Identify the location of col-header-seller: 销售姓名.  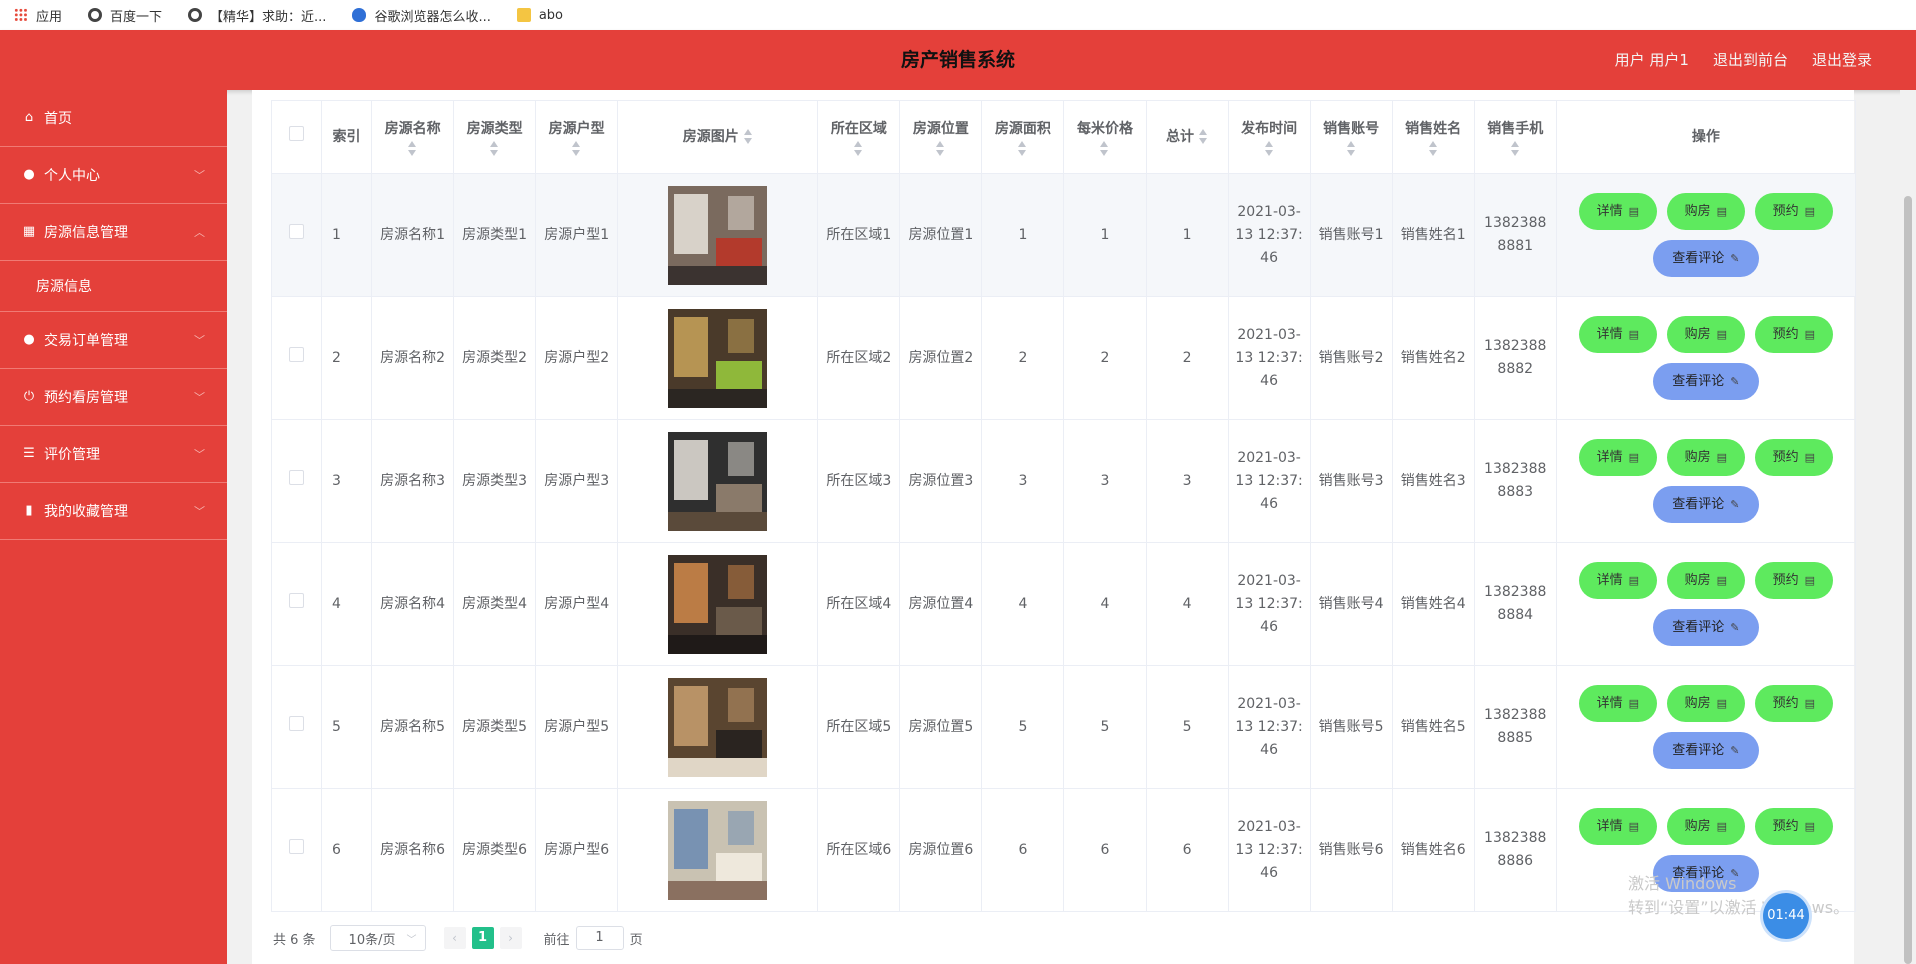
(1433, 137).